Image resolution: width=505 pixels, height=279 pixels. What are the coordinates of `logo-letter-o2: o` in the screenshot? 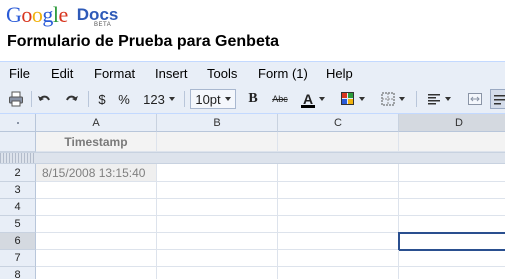 It's located at (37, 14).